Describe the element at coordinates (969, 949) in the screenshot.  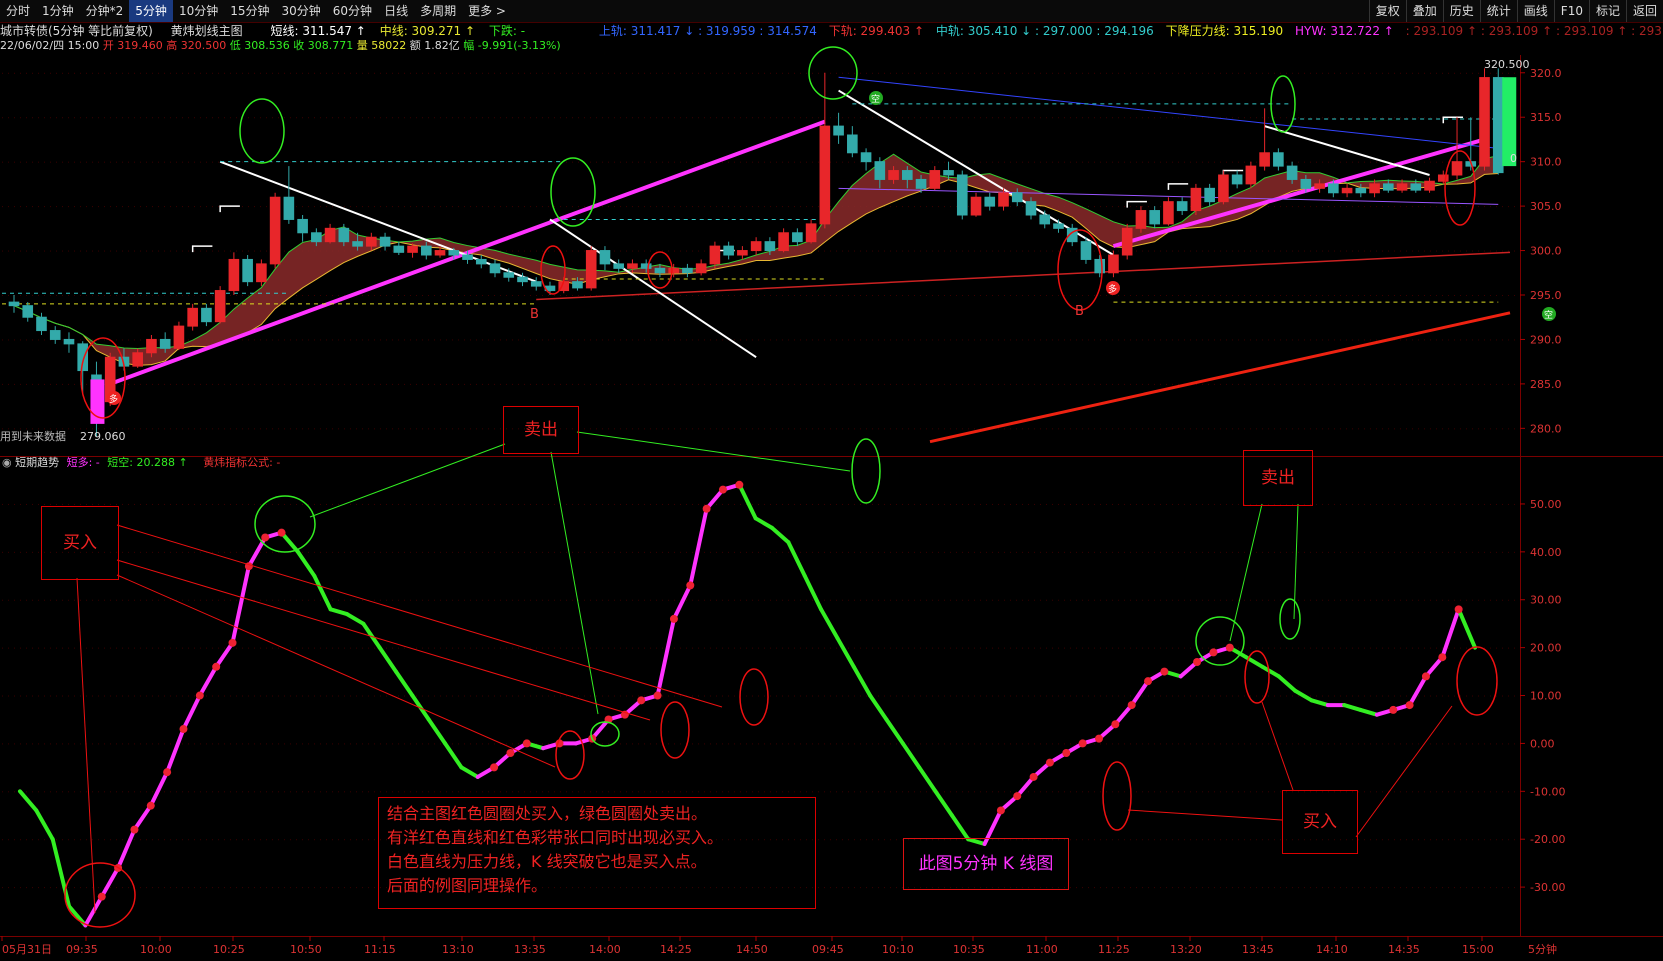
I see `time-tick-label: 10:35` at that location.